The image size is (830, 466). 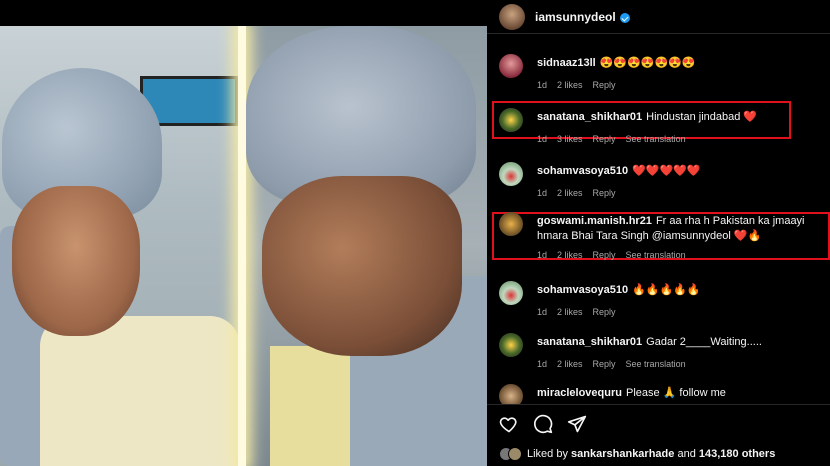 I want to click on liker-username: sankarshankarhade, so click(x=622, y=454).